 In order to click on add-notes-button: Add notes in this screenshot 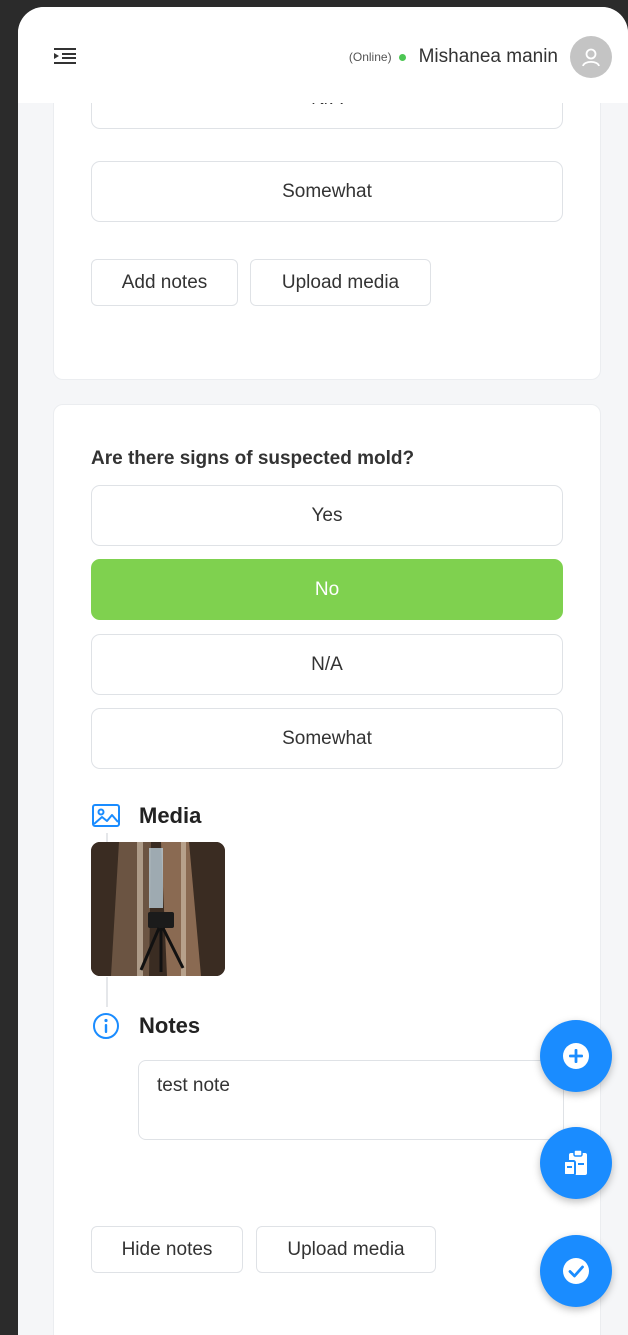, I will do `click(164, 282)`.